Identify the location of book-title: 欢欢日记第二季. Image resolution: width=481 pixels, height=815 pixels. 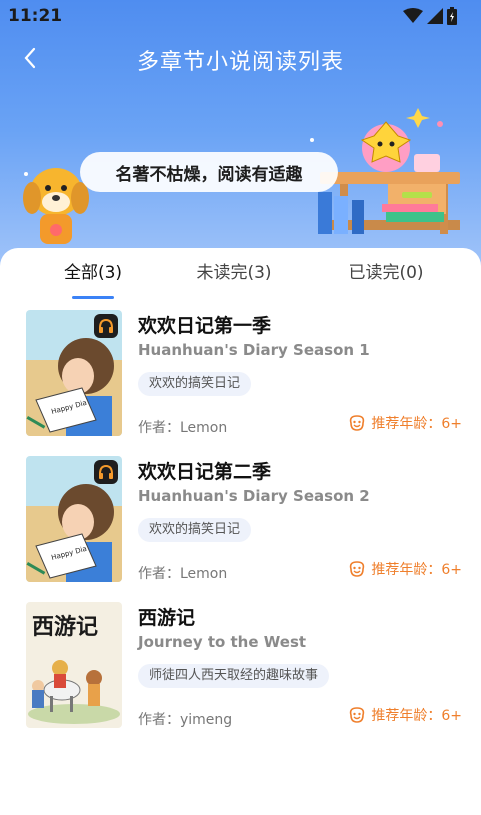
(205, 472).